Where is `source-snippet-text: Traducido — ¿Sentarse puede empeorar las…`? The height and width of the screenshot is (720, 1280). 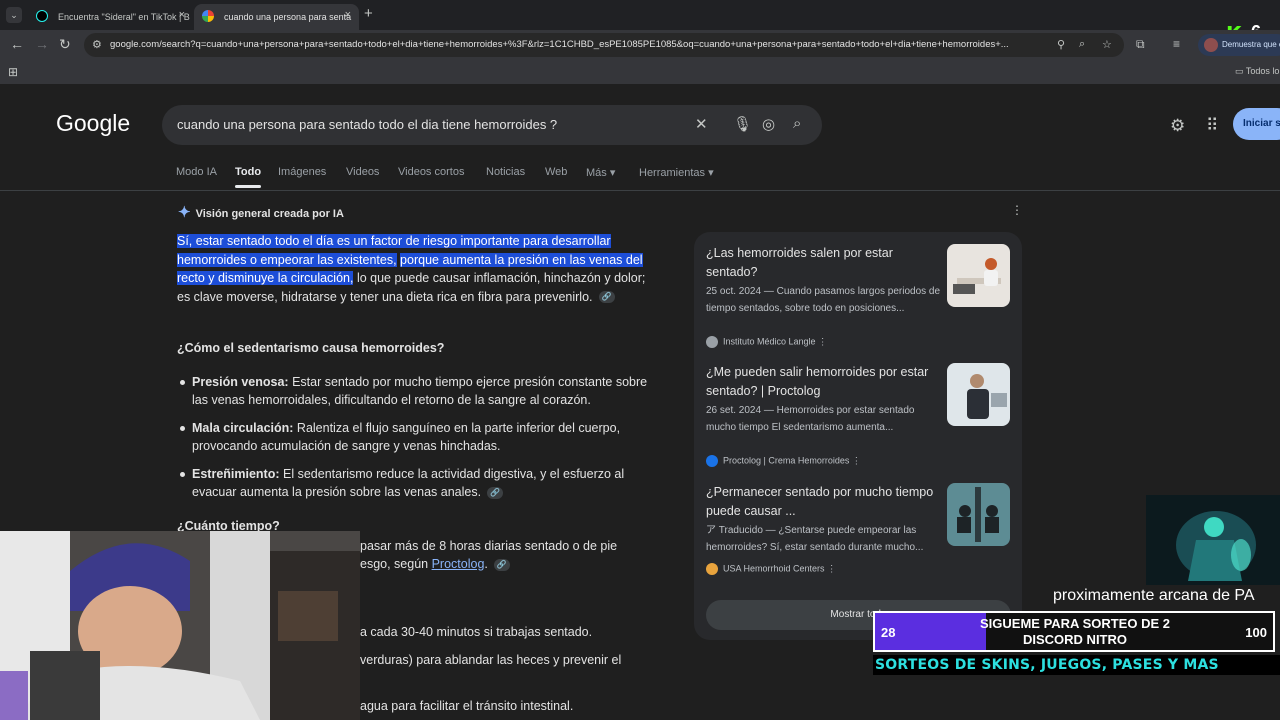 source-snippet-text: Traducido — ¿Sentarse puede empeorar las… is located at coordinates (815, 539).